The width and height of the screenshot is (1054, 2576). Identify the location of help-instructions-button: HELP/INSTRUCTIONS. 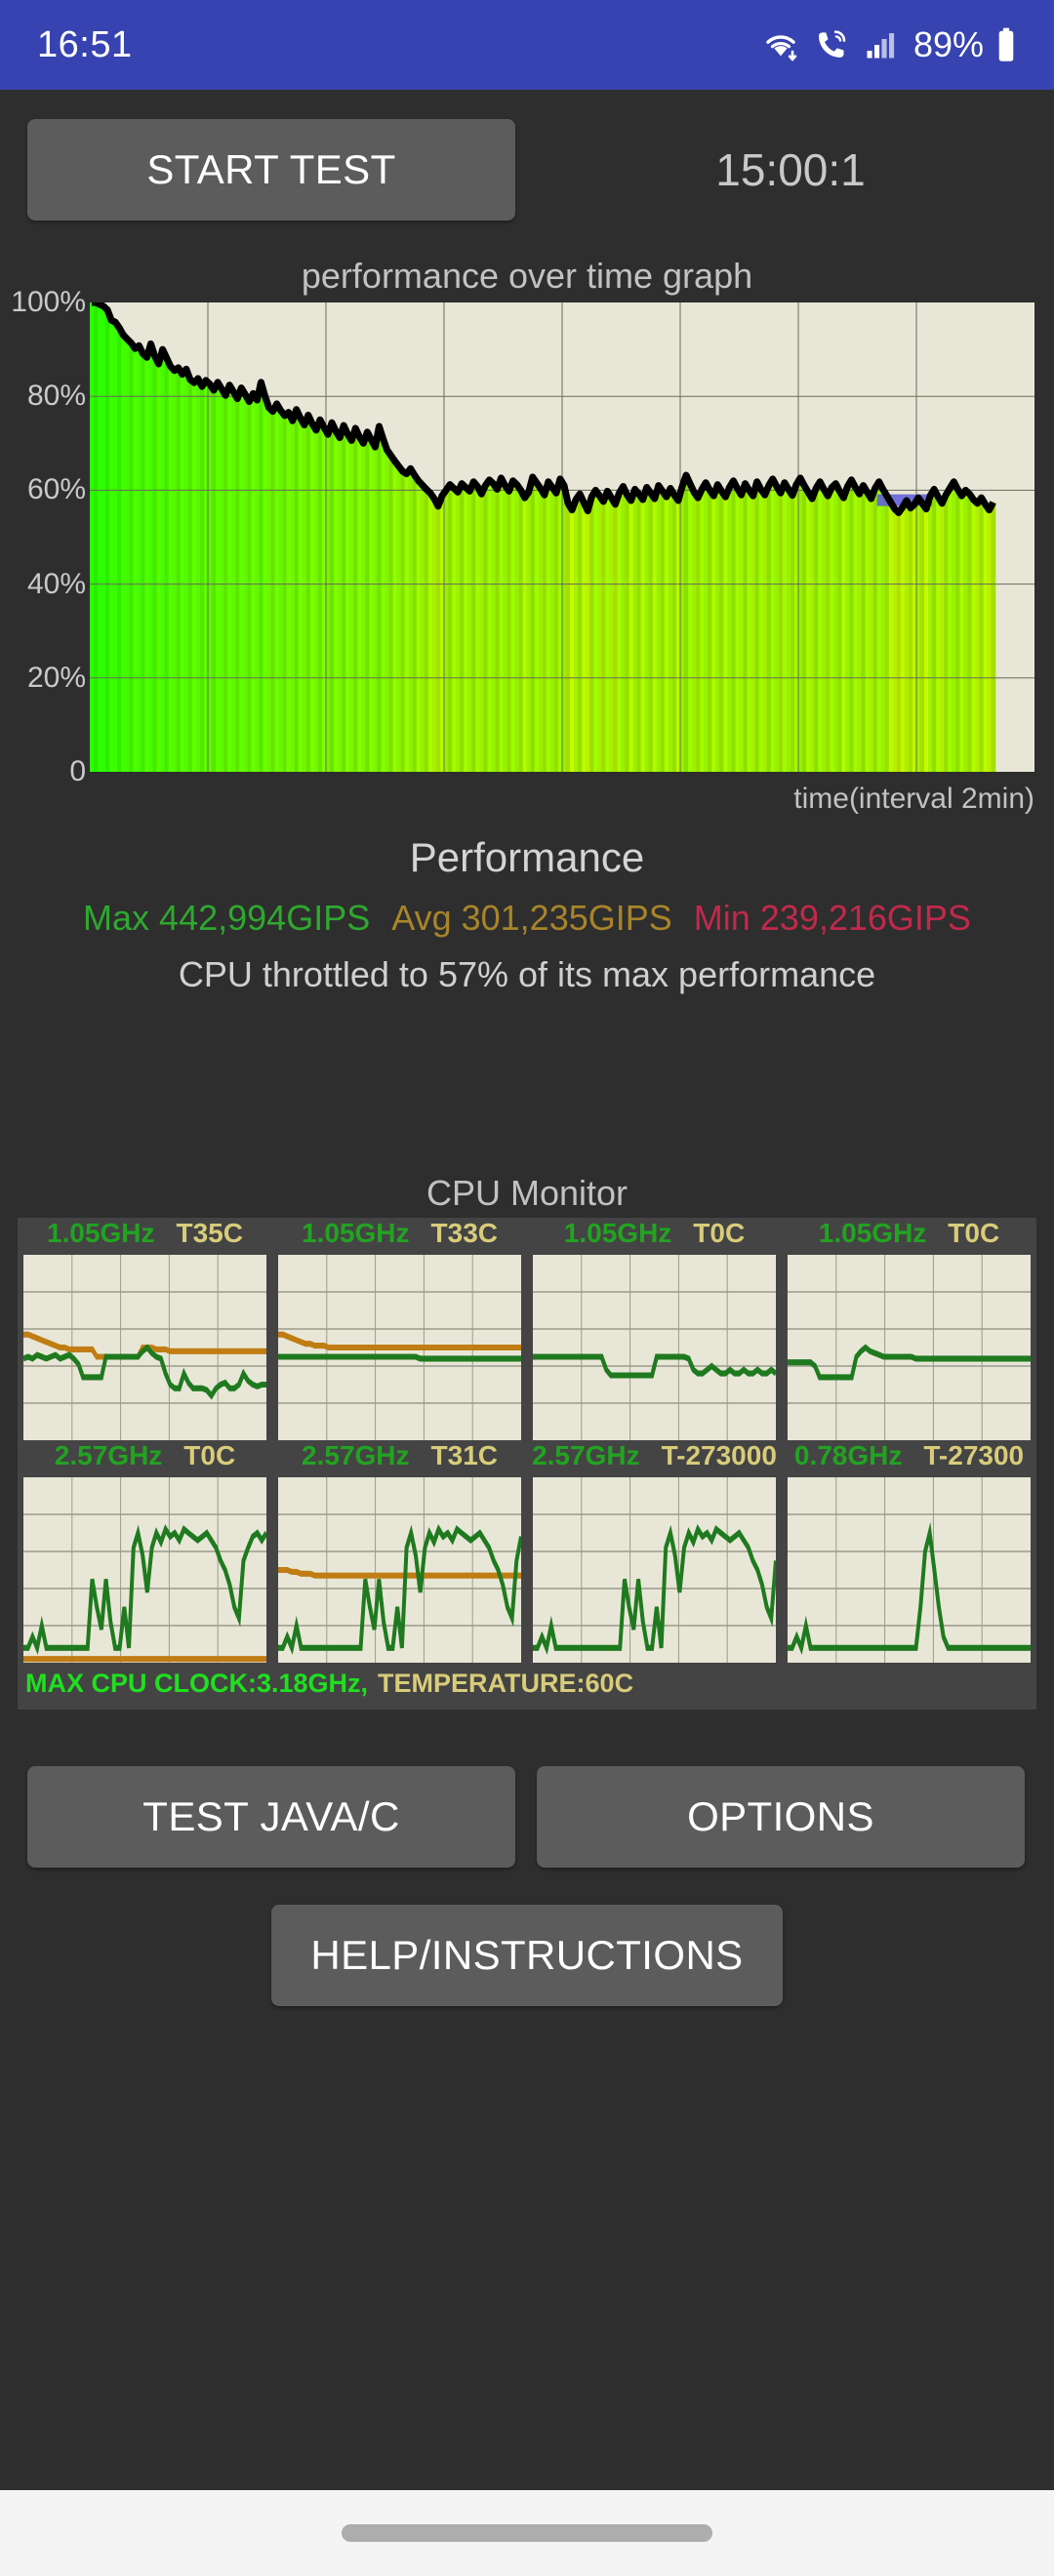
(527, 1955).